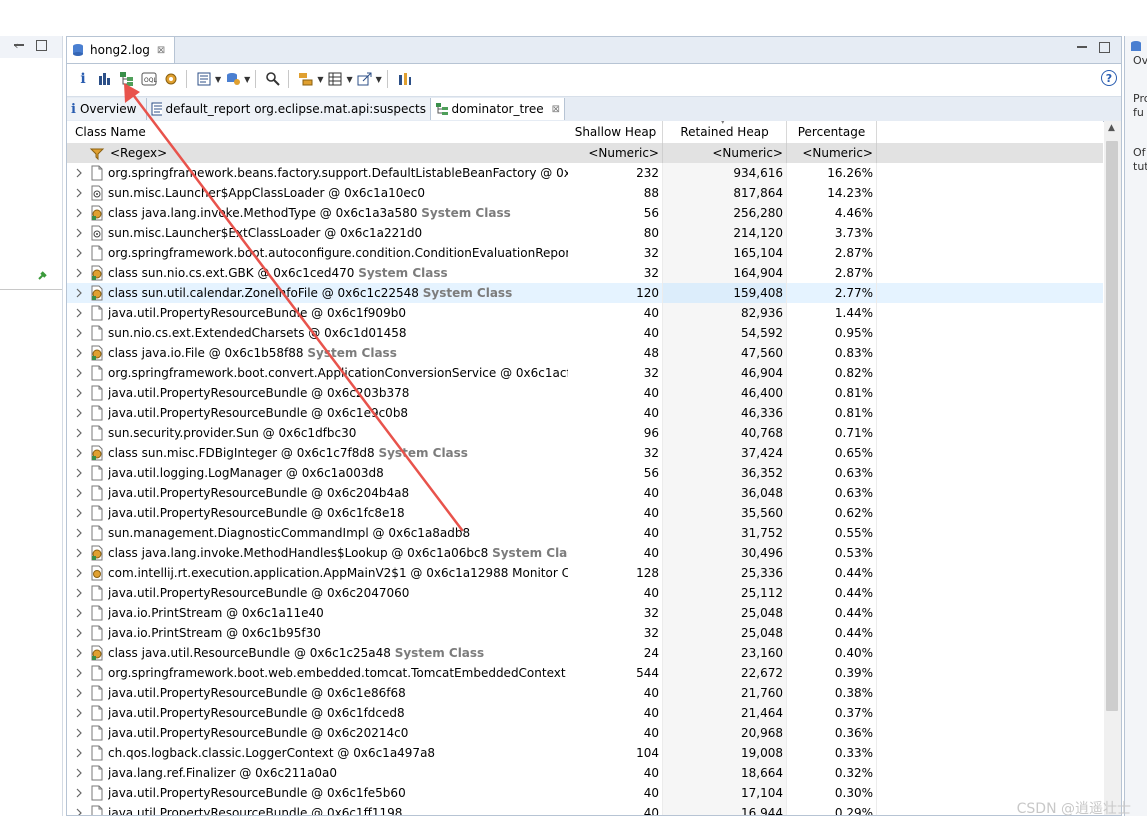 The height and width of the screenshot is (826, 1147). I want to click on scroll-up-icon: ▲, so click(1111, 128).